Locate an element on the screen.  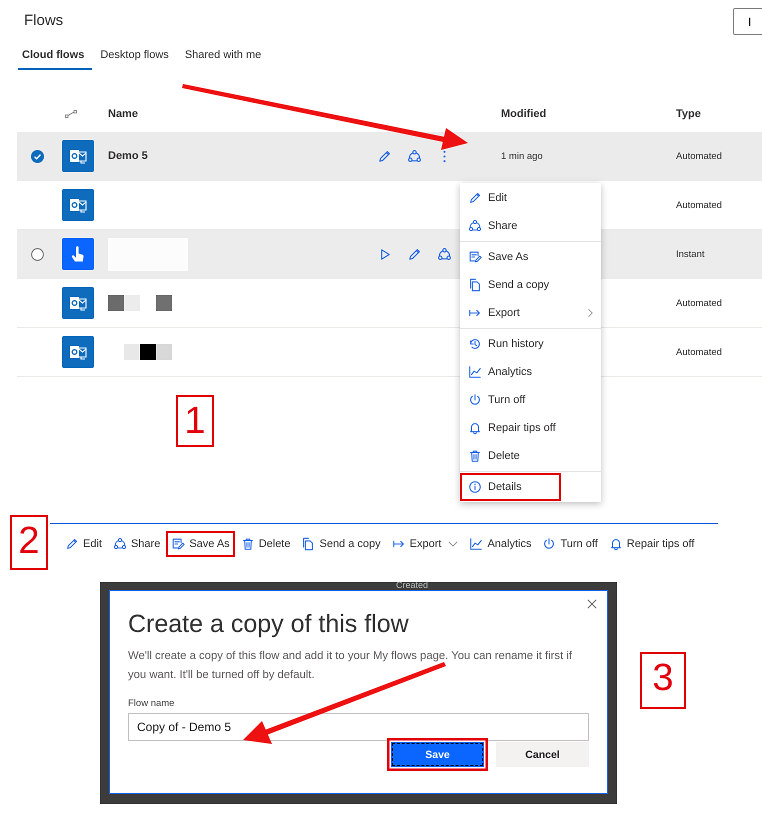
command-button: Delete is located at coordinates (266, 543).